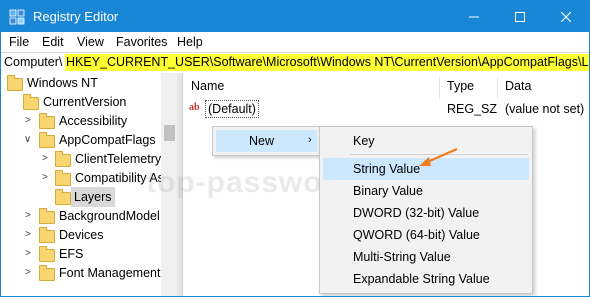 The height and width of the screenshot is (297, 590). I want to click on submenu-item-qword-value: QWORD (64-bit) Value, so click(426, 235).